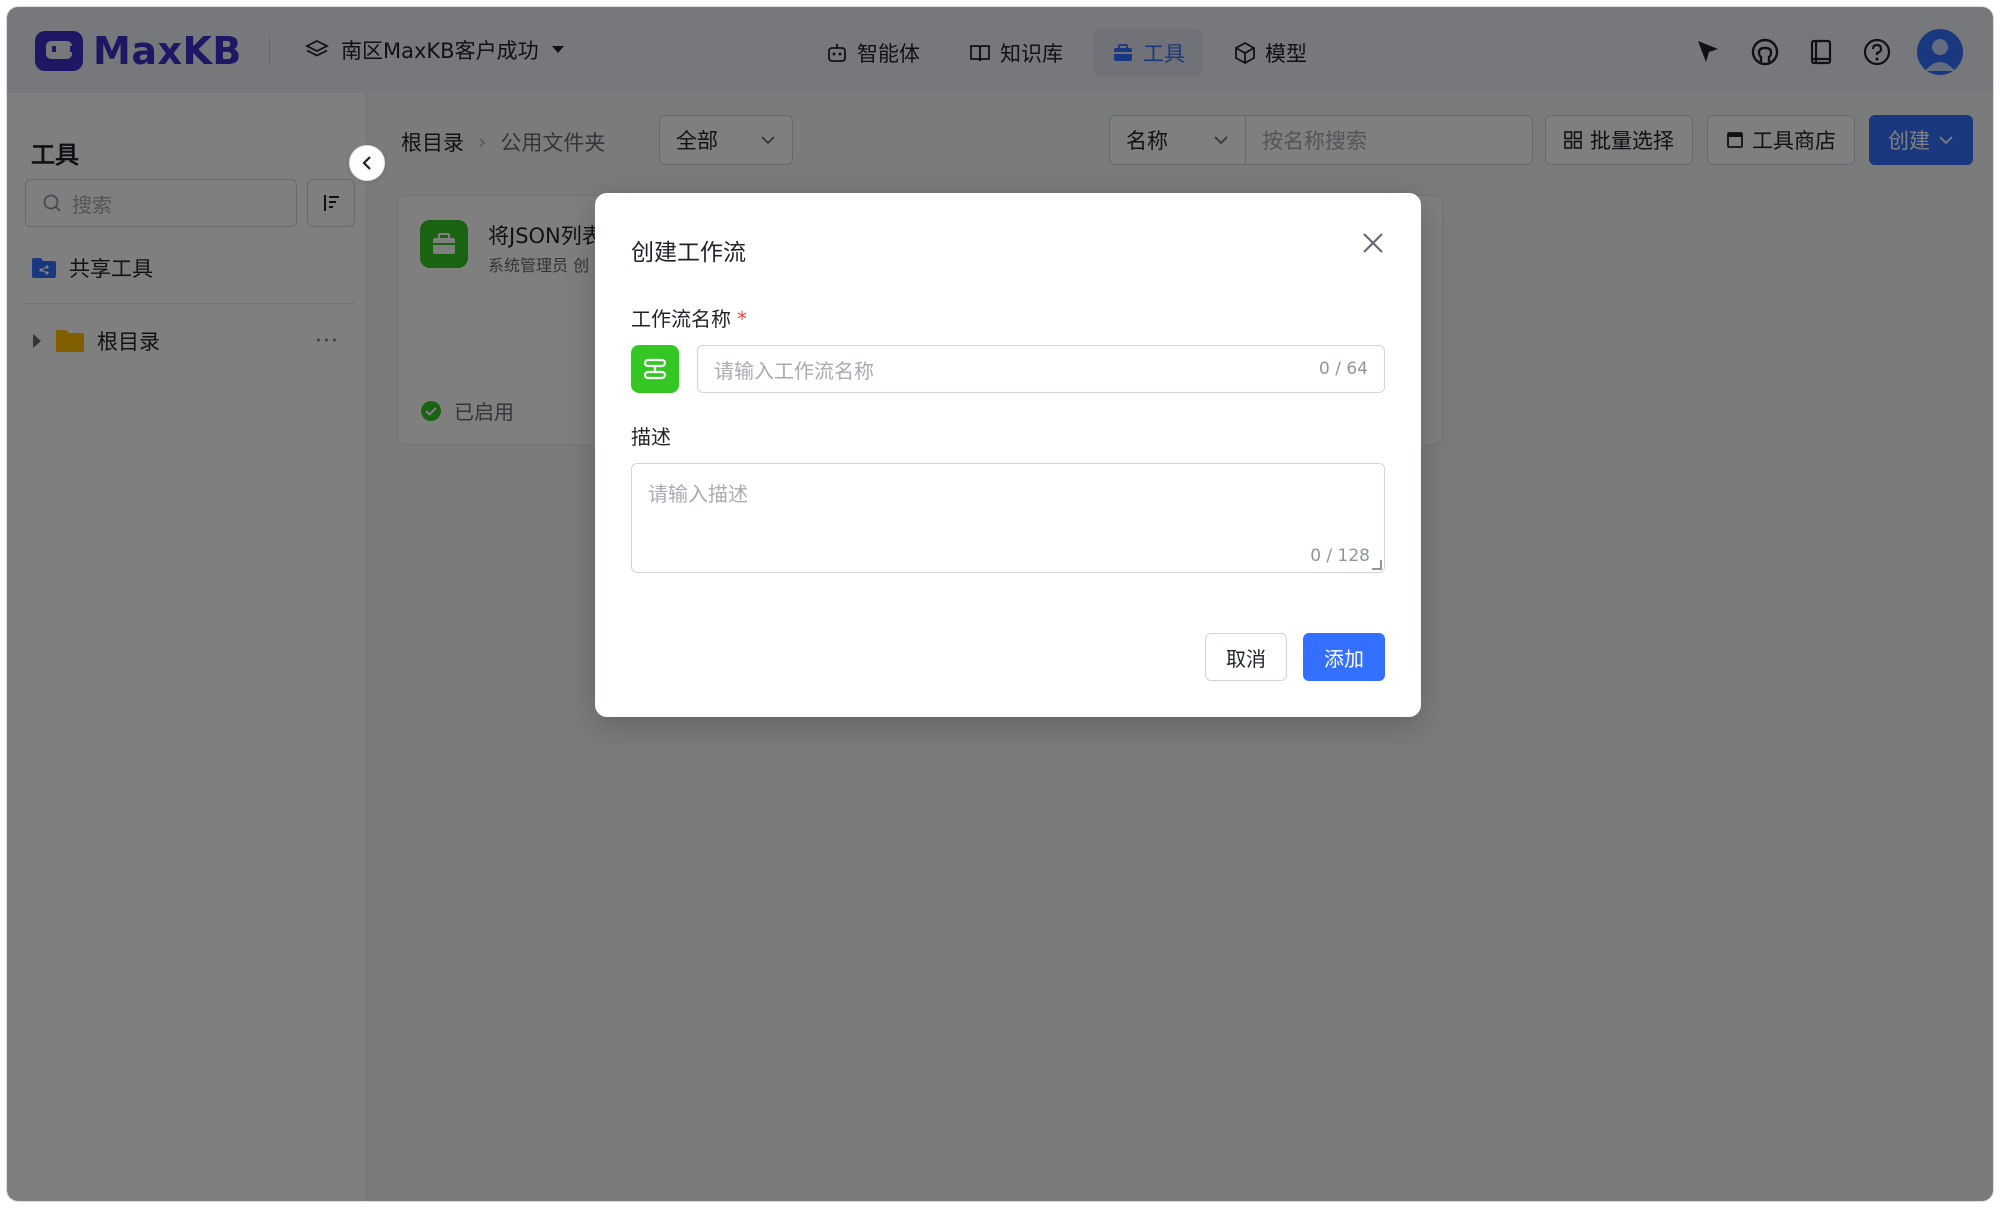  What do you see at coordinates (1373, 243) in the screenshot?
I see `close-icon` at bounding box center [1373, 243].